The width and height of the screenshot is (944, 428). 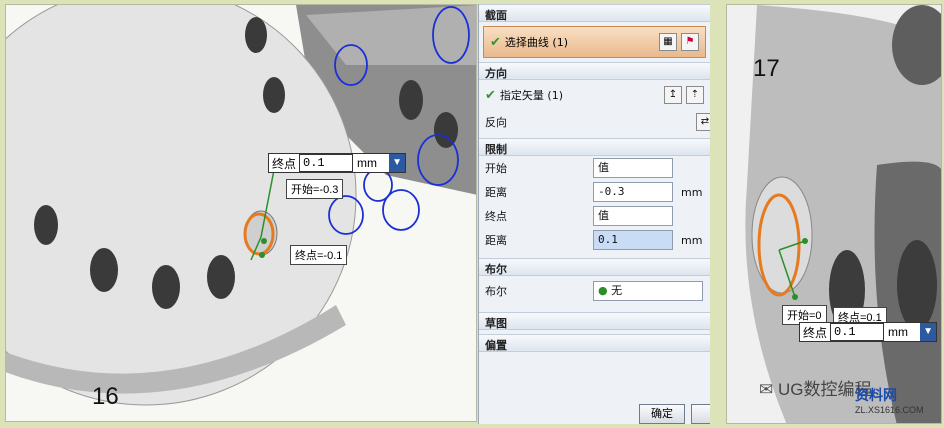 I want to click on distance1-row: 距离 -0.3 mm, so click(x=594, y=192).